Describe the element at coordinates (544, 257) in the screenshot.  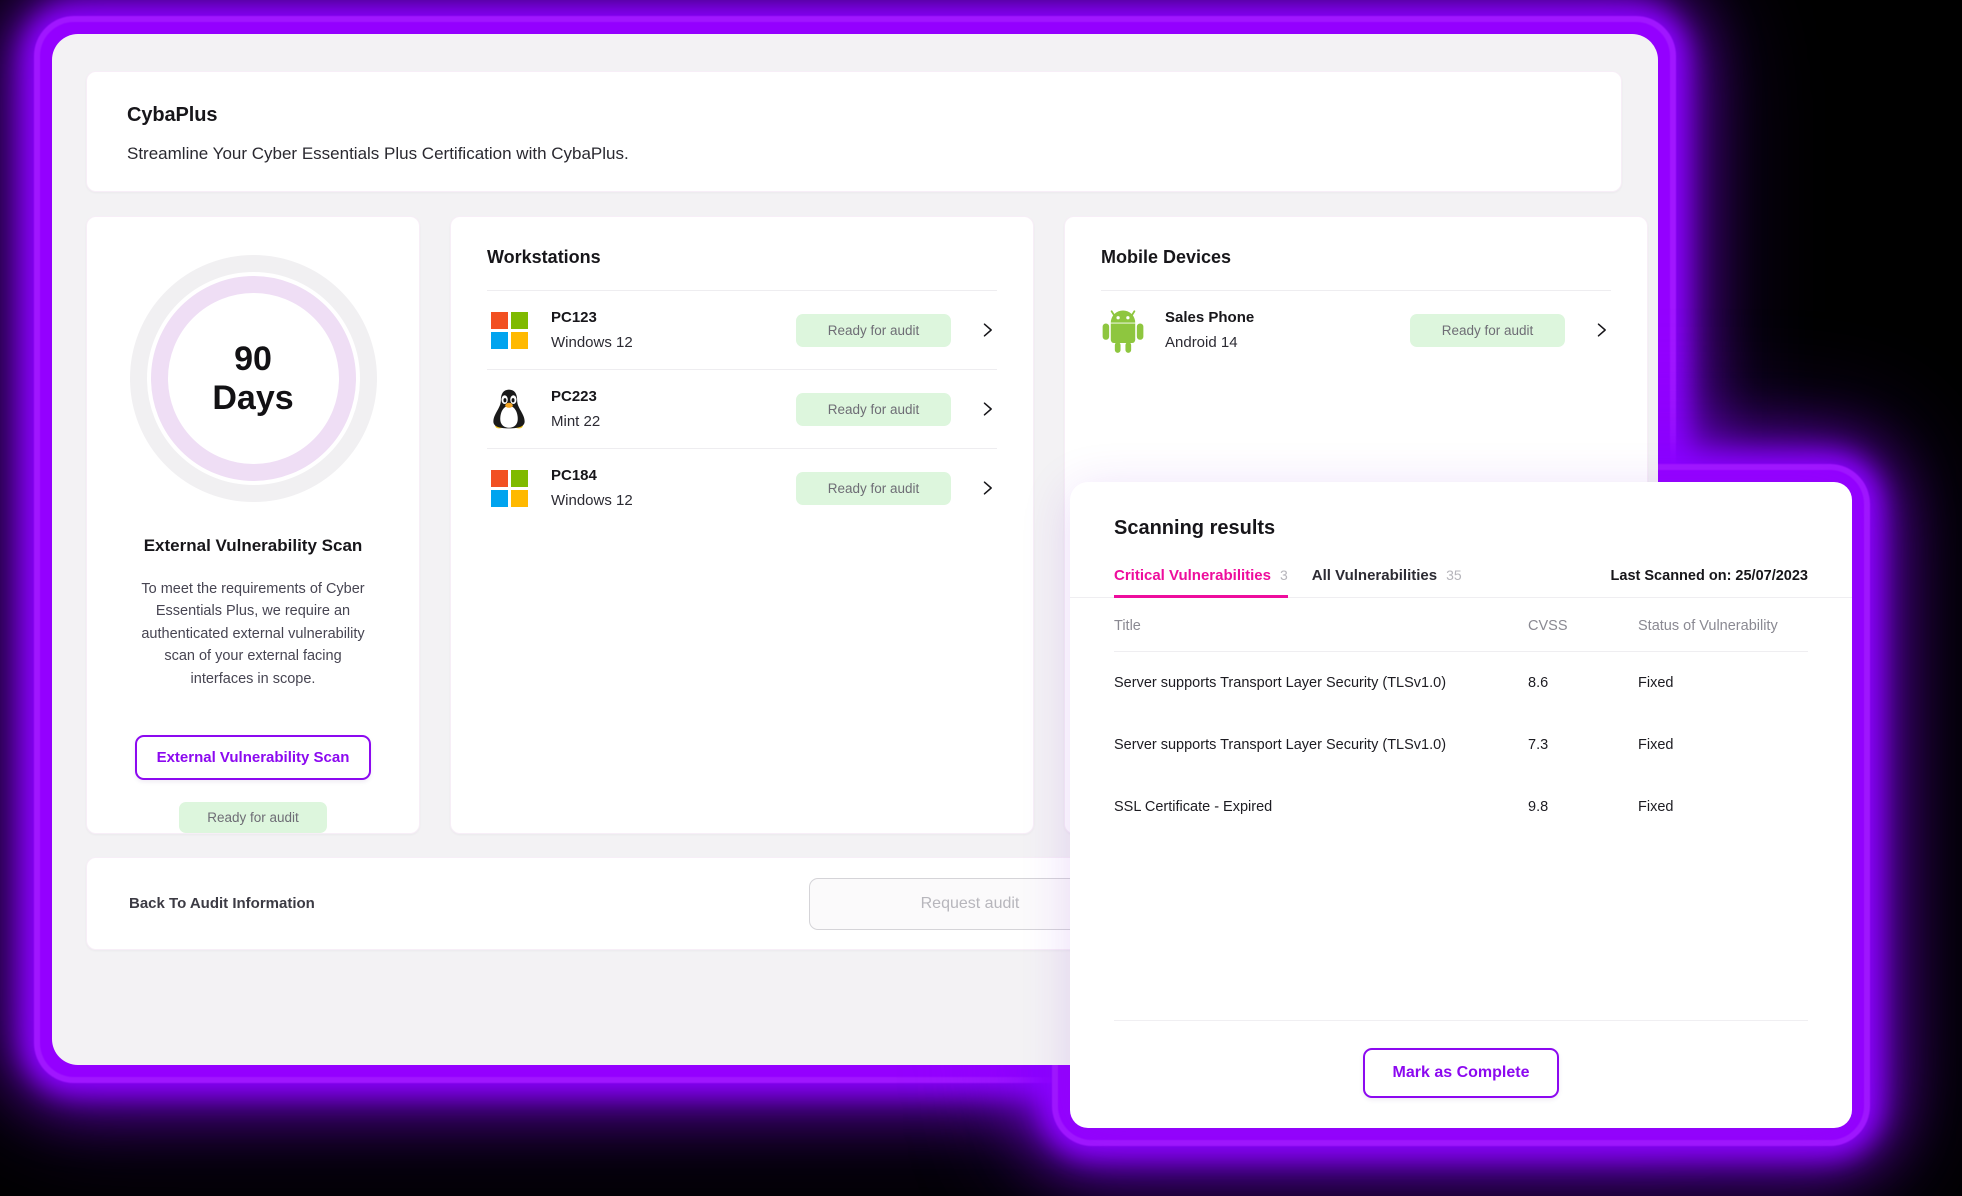
I see `workstations-title: Workstations` at that location.